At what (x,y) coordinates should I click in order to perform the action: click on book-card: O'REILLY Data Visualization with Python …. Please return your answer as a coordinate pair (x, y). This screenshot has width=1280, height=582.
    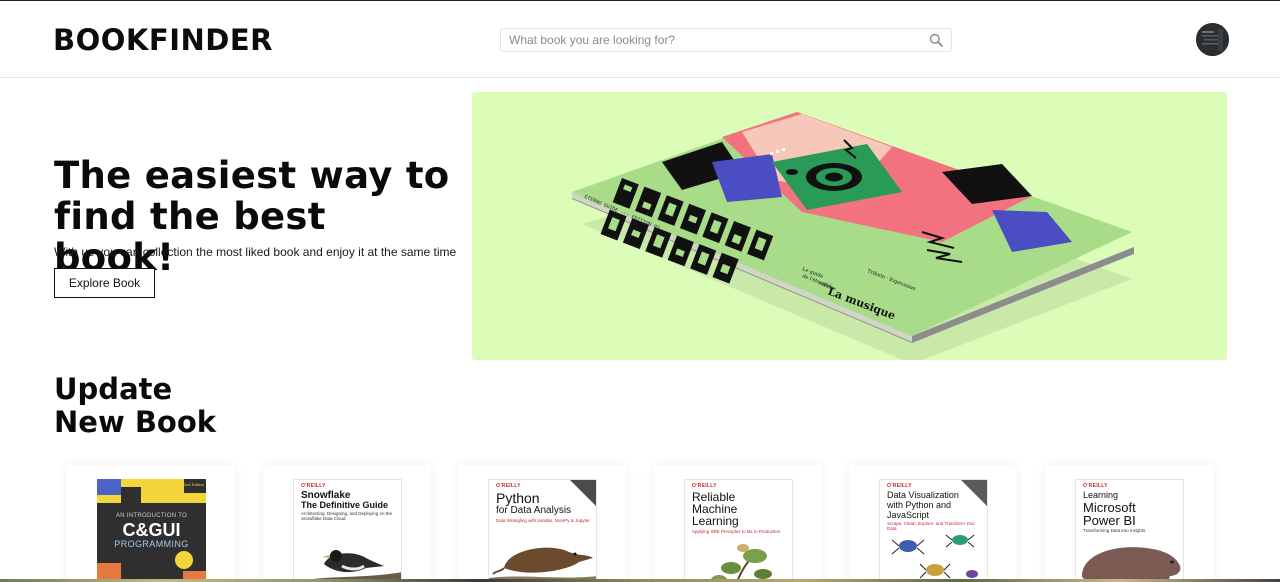
    Looking at the image, I should click on (933, 523).